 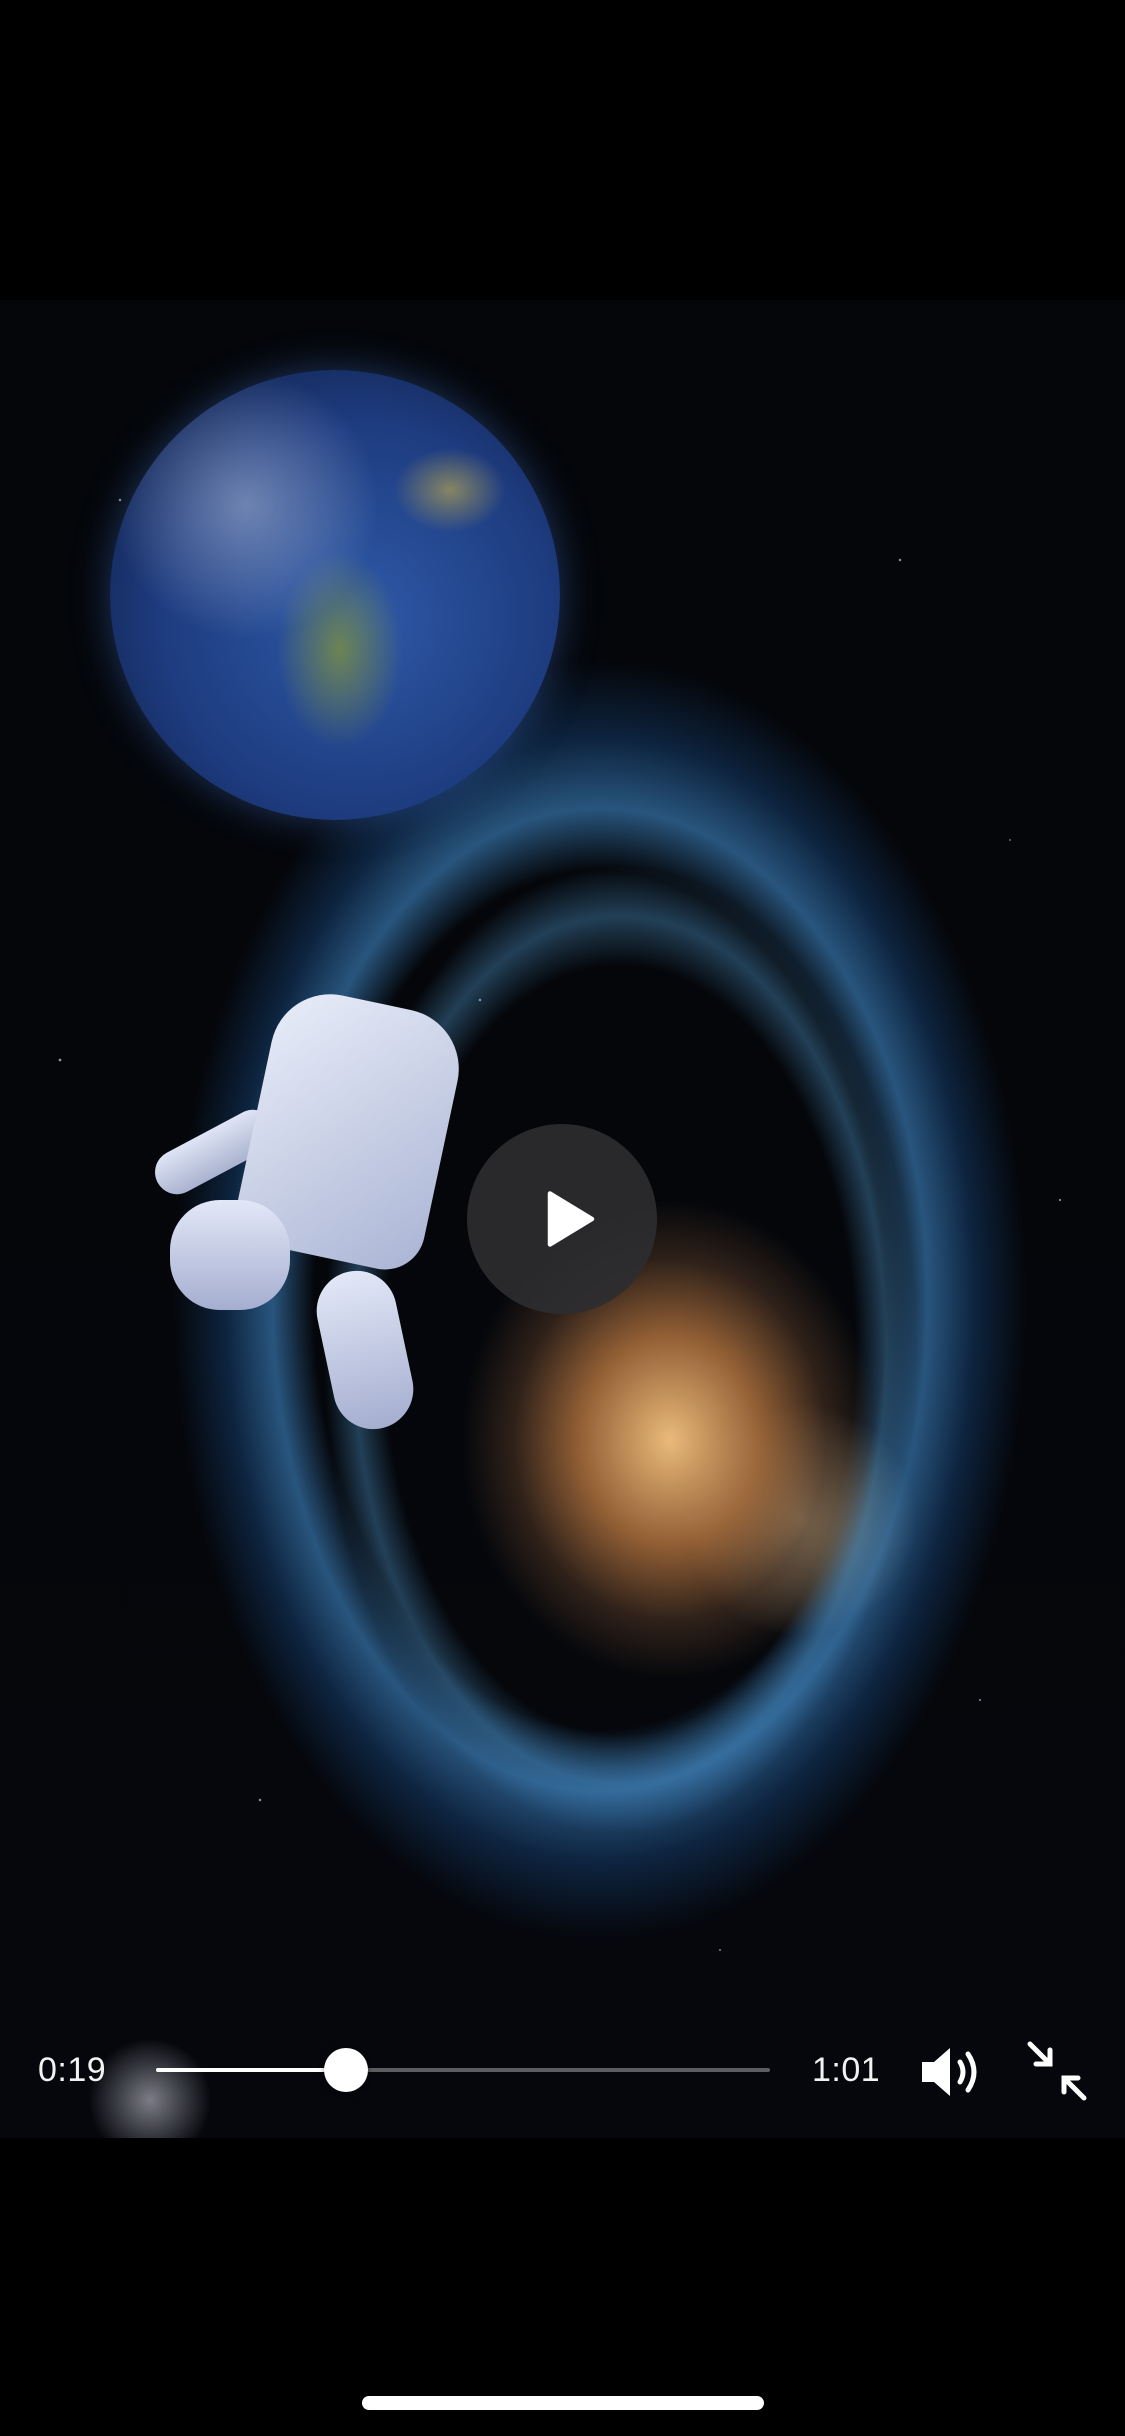 I want to click on play-button, so click(x=562, y=1219).